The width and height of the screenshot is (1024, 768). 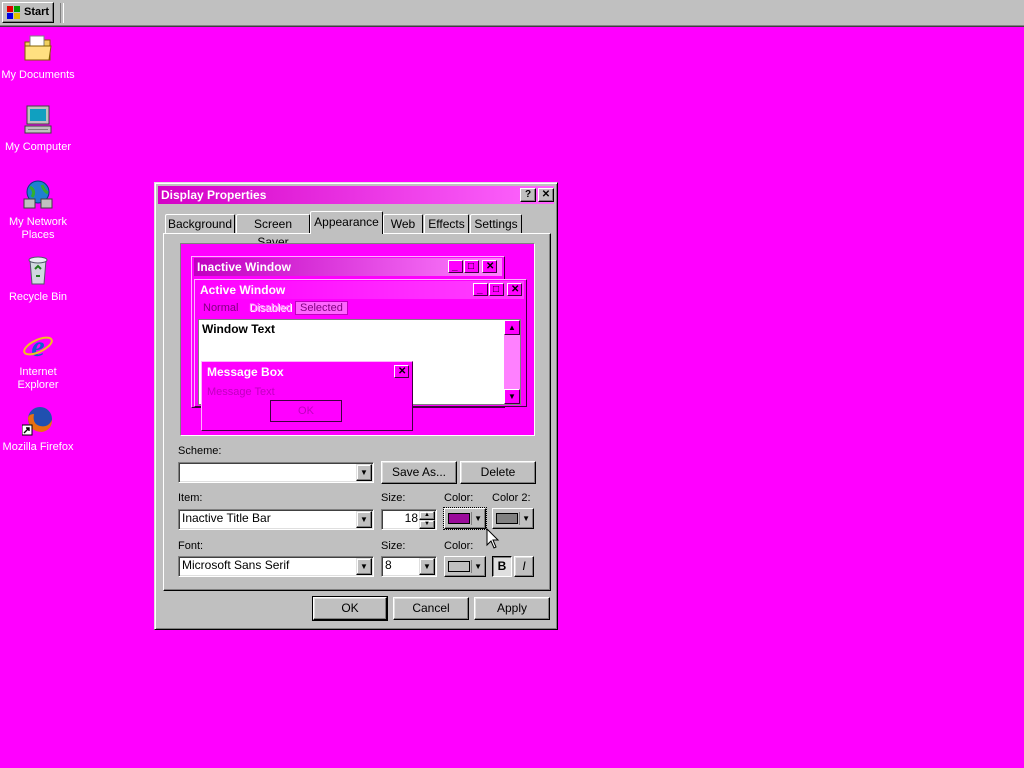 What do you see at coordinates (191, 546) in the screenshot?
I see `font-label: Font:` at bounding box center [191, 546].